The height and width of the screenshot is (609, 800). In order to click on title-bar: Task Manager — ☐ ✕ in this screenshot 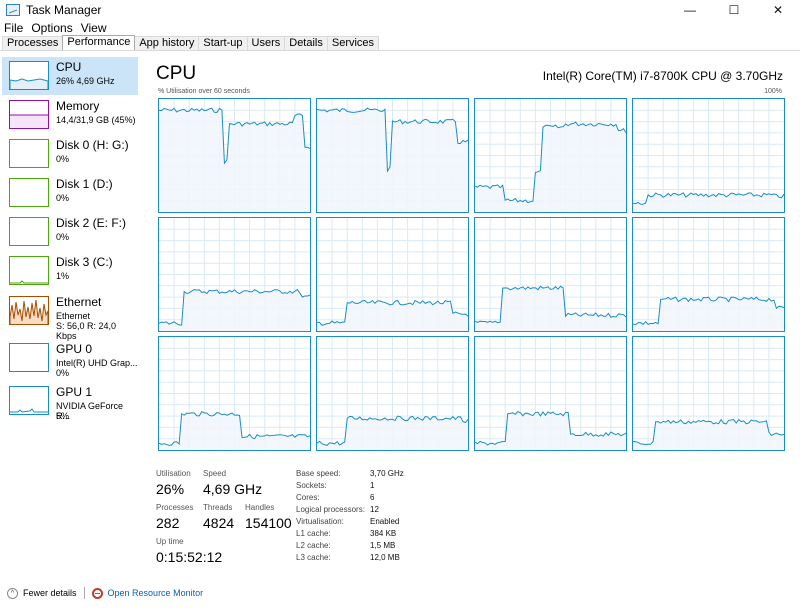, I will do `click(400, 10)`.